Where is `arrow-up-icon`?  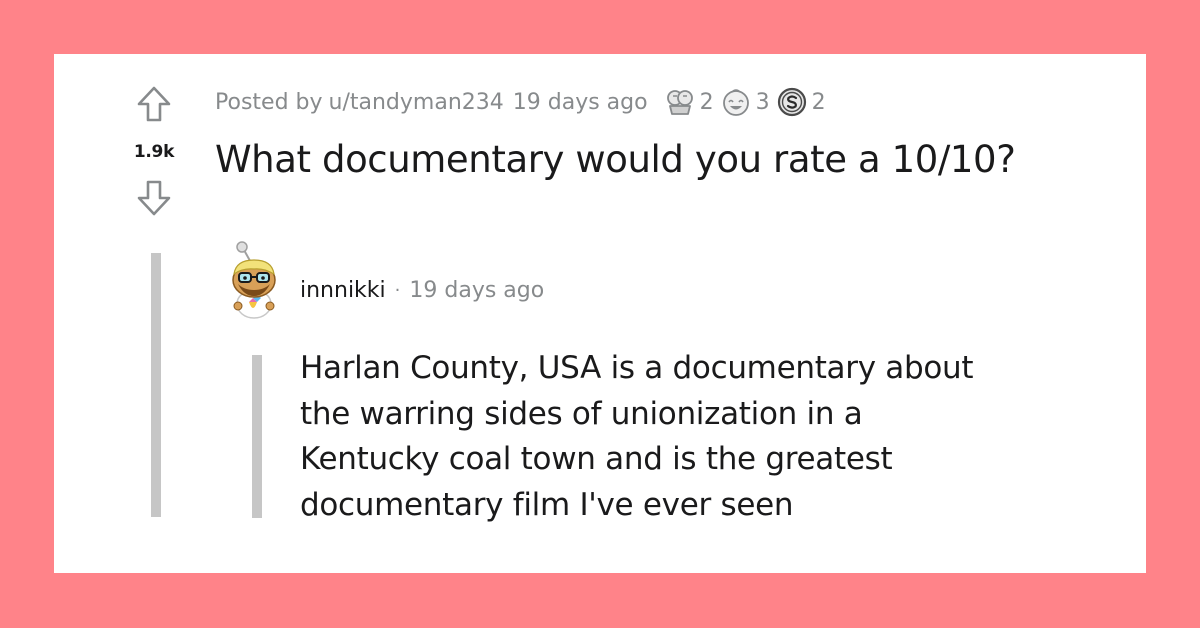 arrow-up-icon is located at coordinates (154, 104).